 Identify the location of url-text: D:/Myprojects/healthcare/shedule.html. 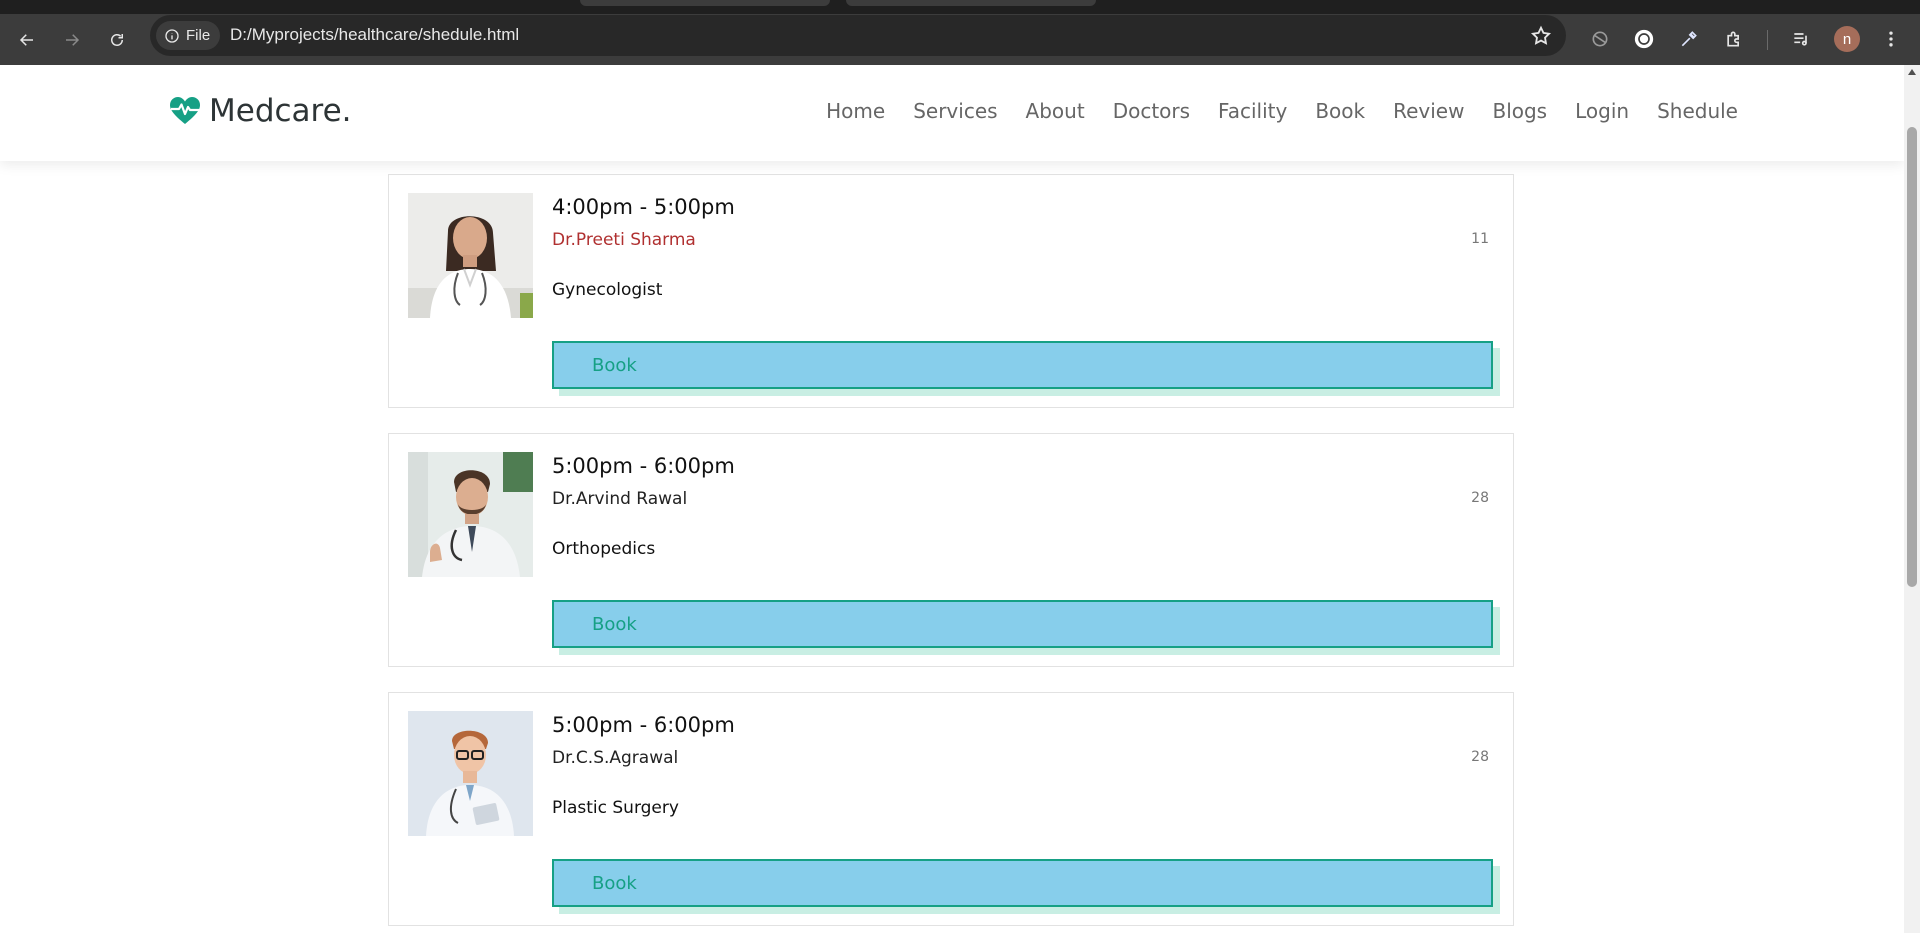
(374, 35).